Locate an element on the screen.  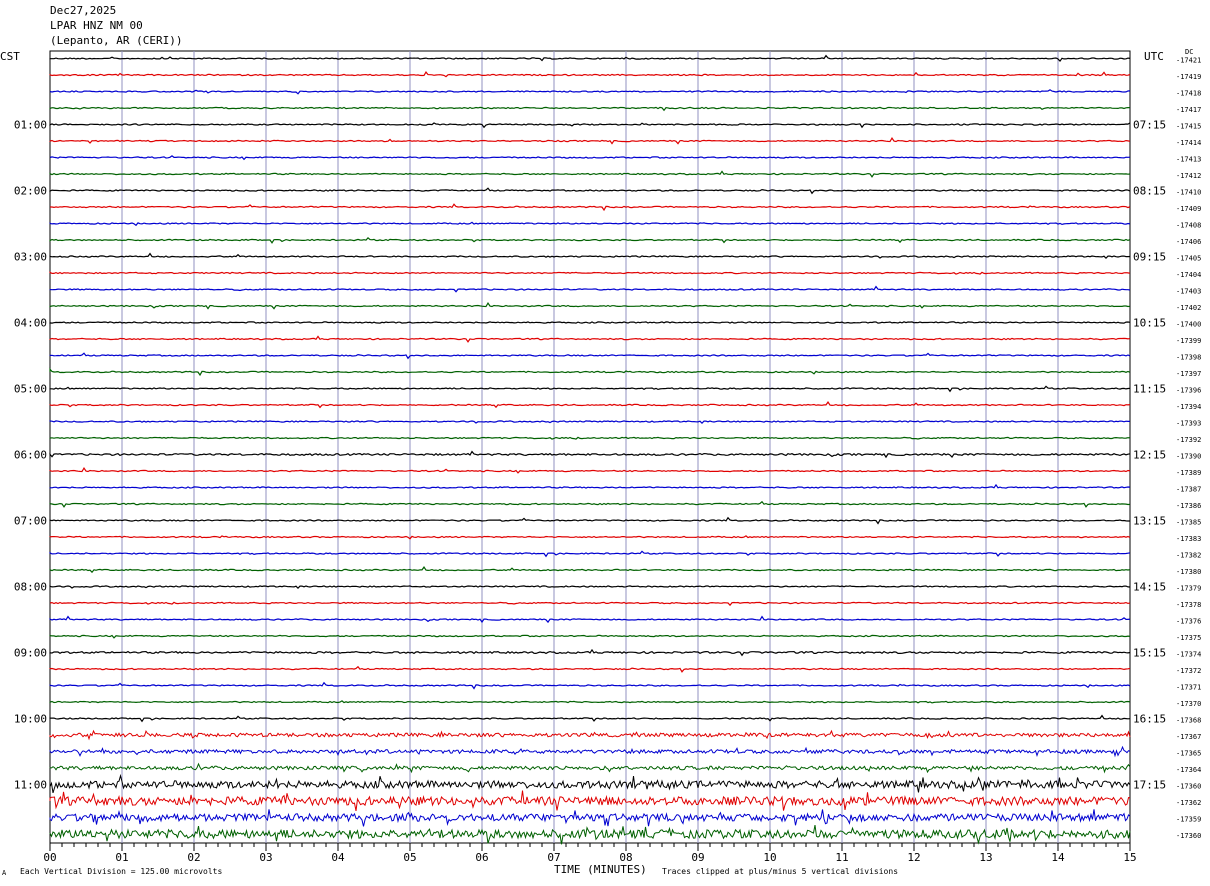
dc-offset-label: -17397 is located at coordinates (1188, 374).